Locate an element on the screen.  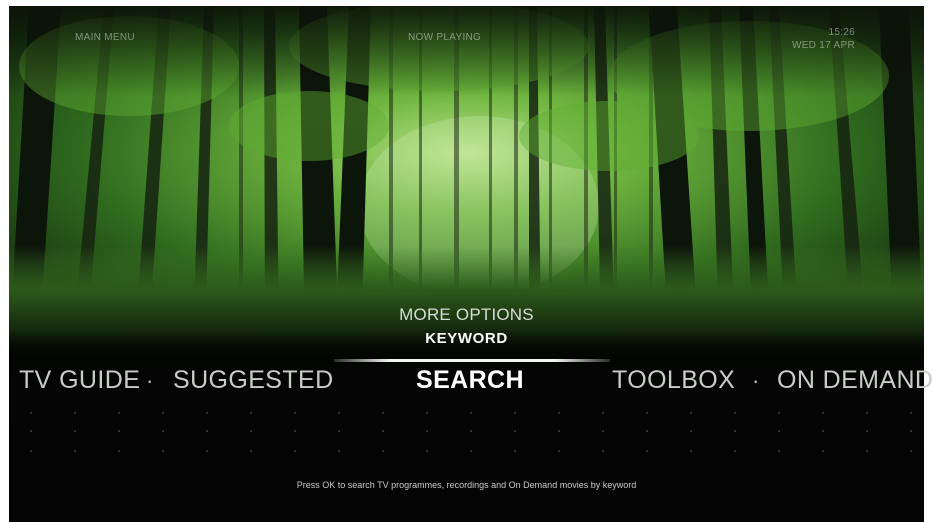
keyword-option: KEYWORD is located at coordinates (466, 338).